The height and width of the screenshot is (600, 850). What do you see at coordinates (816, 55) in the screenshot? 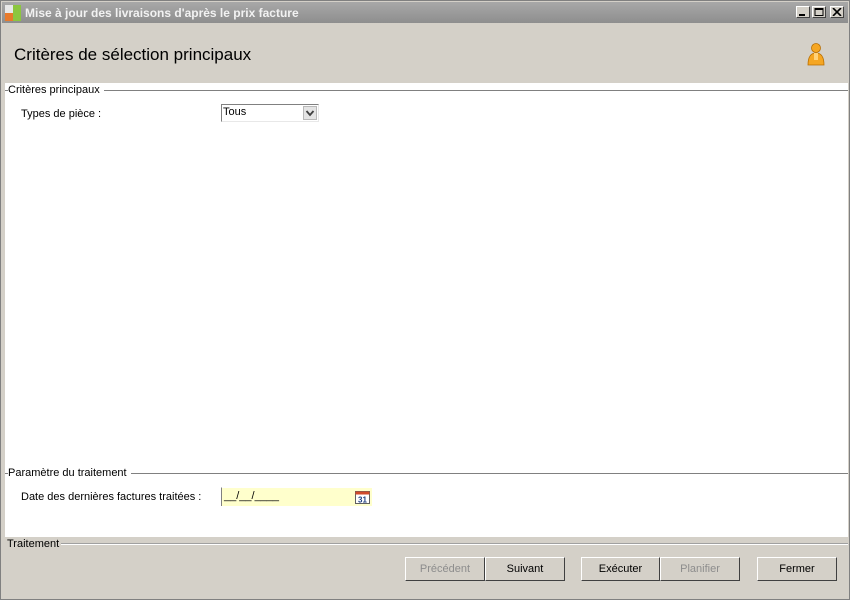
I see `user-icon` at bounding box center [816, 55].